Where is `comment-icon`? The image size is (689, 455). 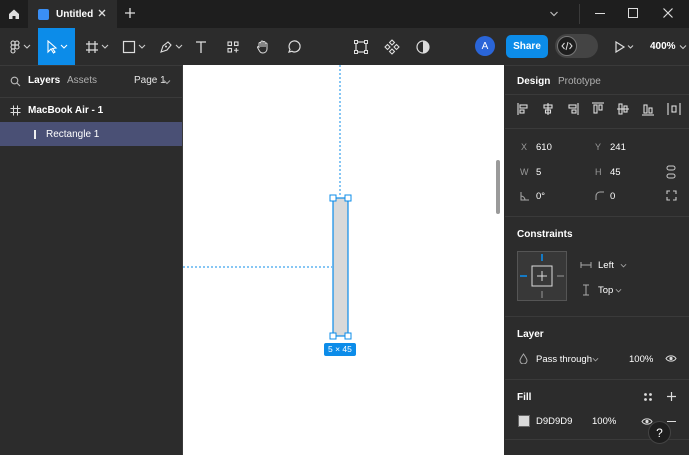 comment-icon is located at coordinates (294, 46).